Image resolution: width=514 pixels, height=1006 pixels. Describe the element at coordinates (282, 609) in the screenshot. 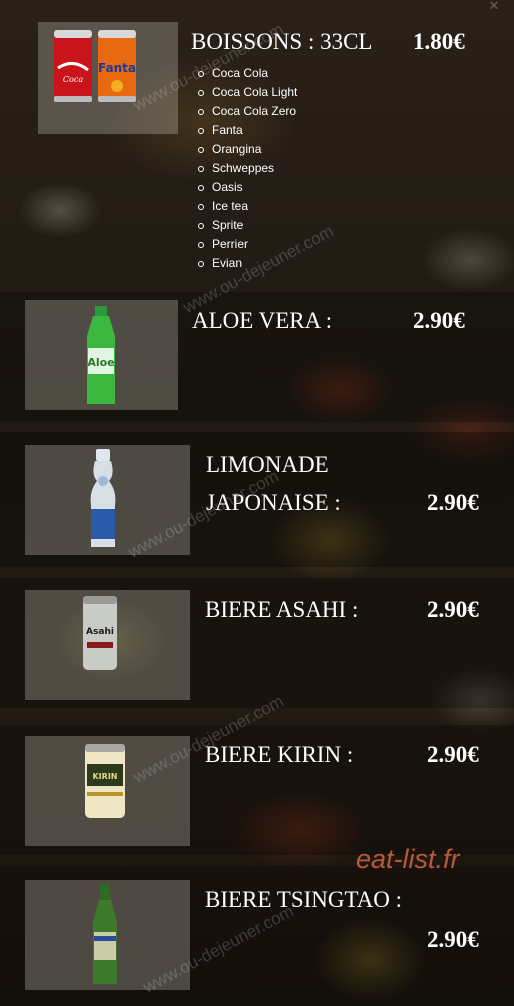

I see `asahi-title: BIERE ASAHI :` at that location.